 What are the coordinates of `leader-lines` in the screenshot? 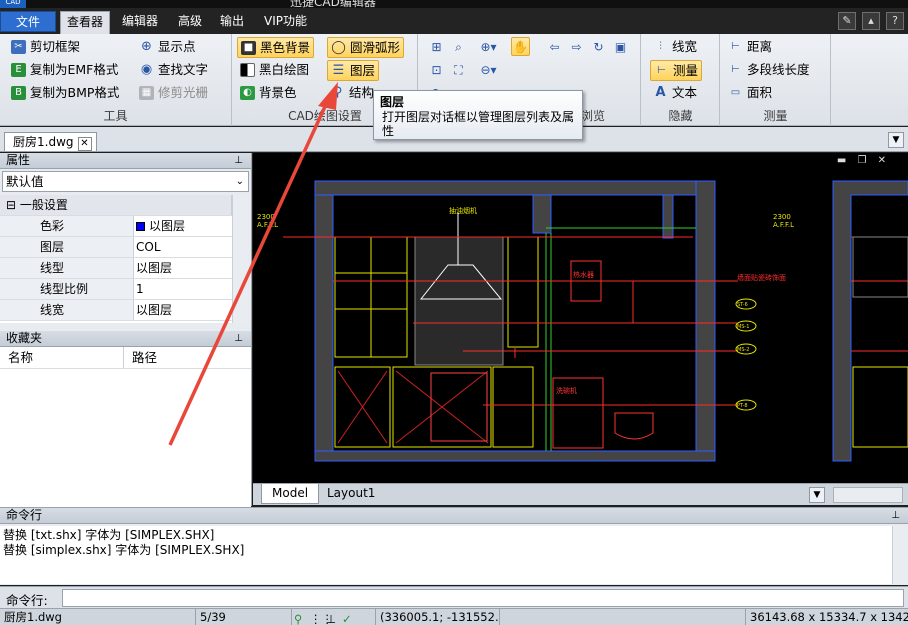 It's located at (510, 321).